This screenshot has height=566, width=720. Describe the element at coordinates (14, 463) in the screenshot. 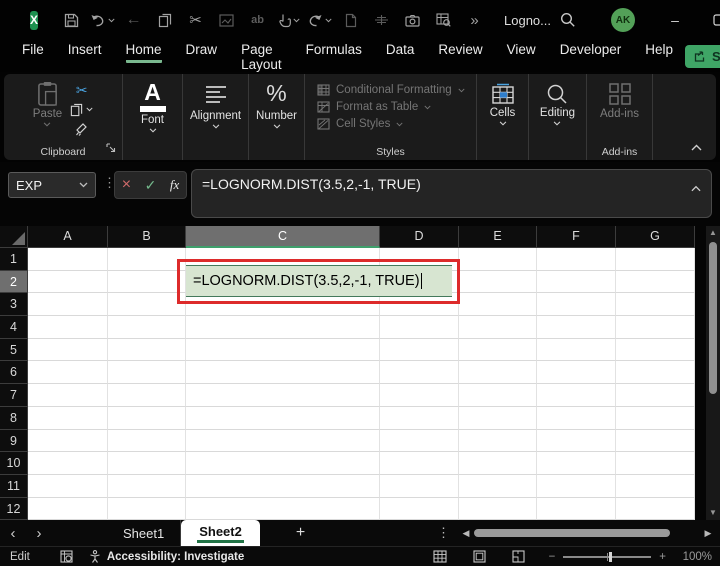

I see `row-header-10: 10` at that location.